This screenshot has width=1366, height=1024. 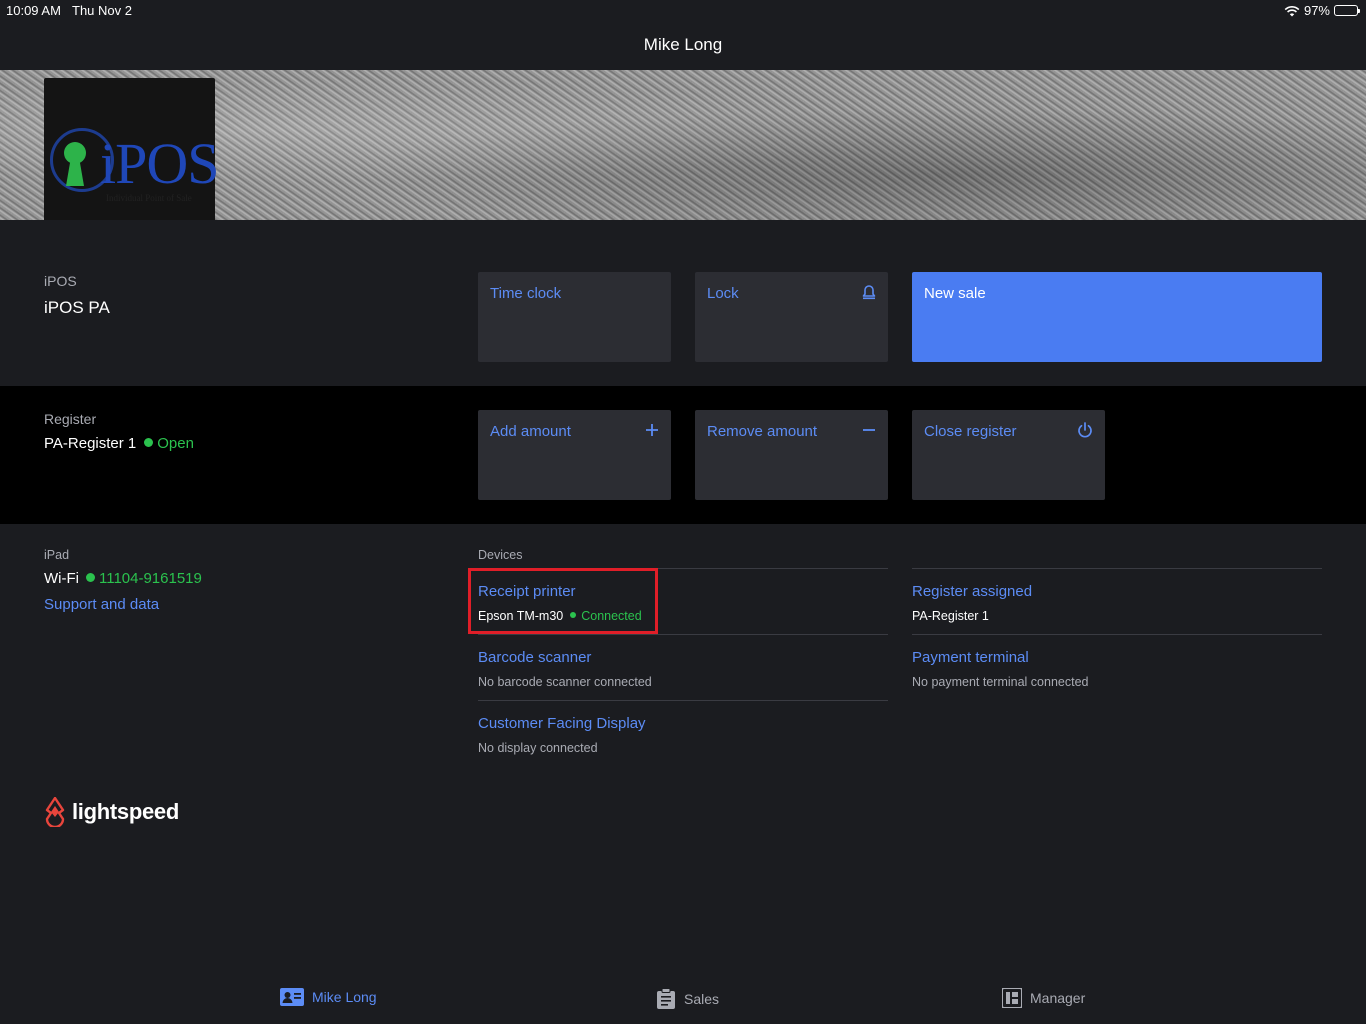 What do you see at coordinates (1000, 682) in the screenshot?
I see `payment-terminal-status: No payment terminal connected` at bounding box center [1000, 682].